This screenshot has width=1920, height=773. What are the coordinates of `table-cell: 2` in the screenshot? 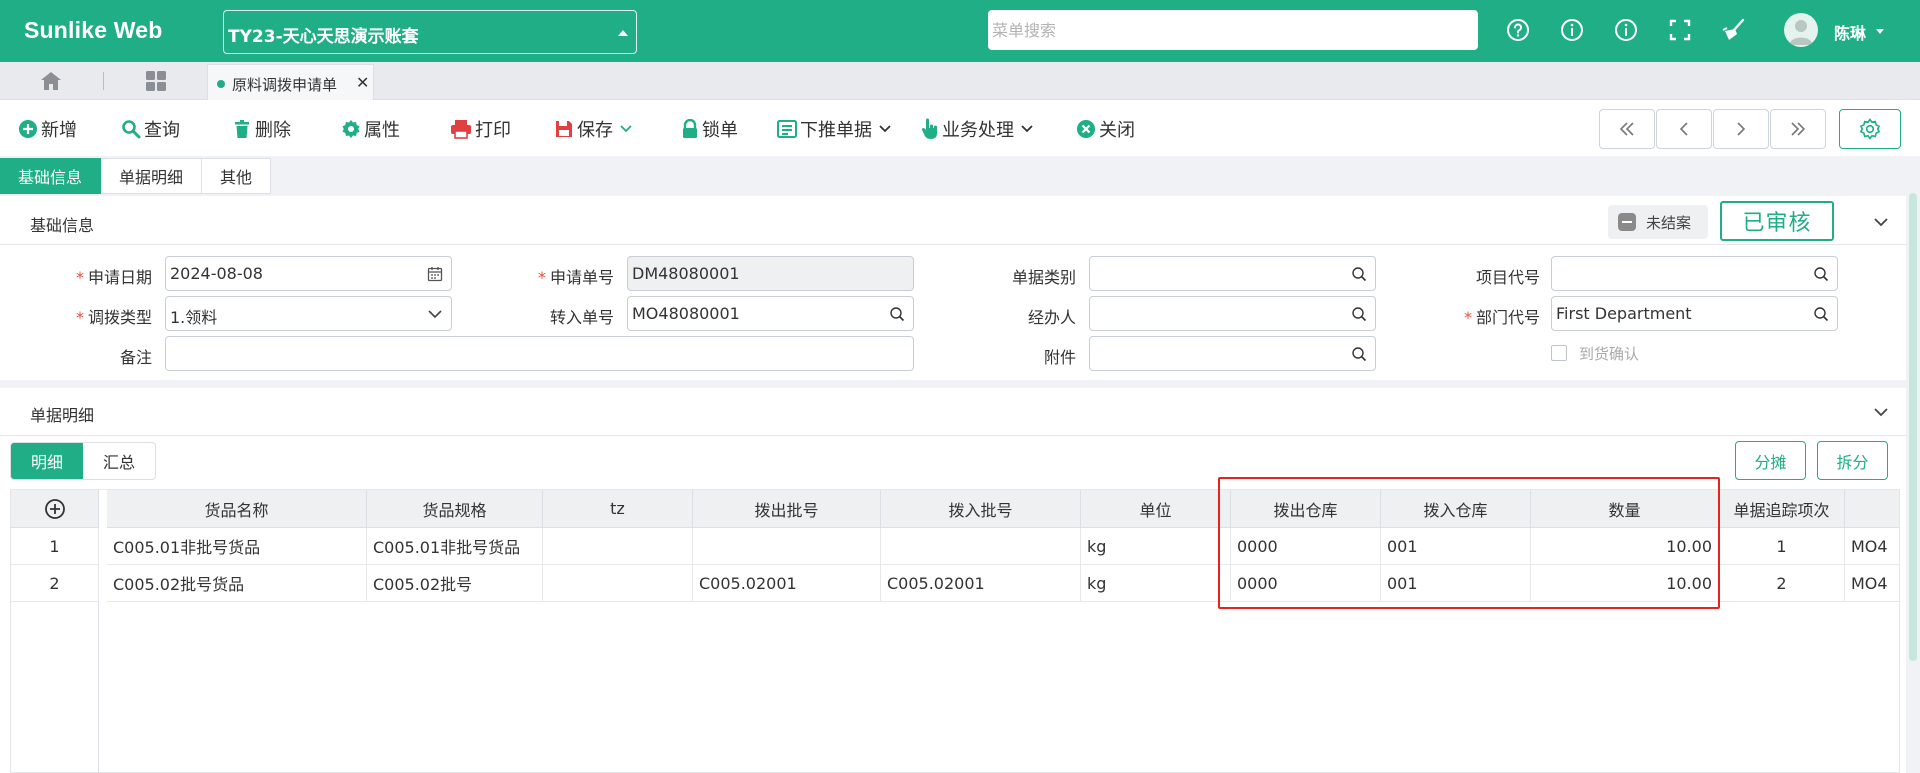 It's located at (1782, 583).